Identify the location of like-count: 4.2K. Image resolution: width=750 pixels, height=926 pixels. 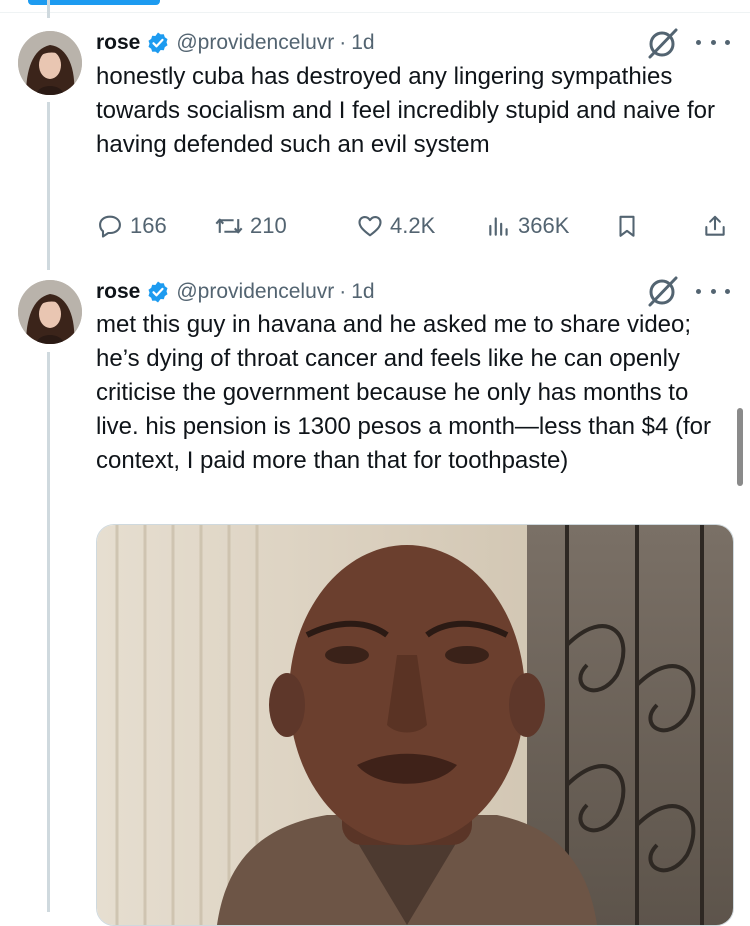
(413, 225).